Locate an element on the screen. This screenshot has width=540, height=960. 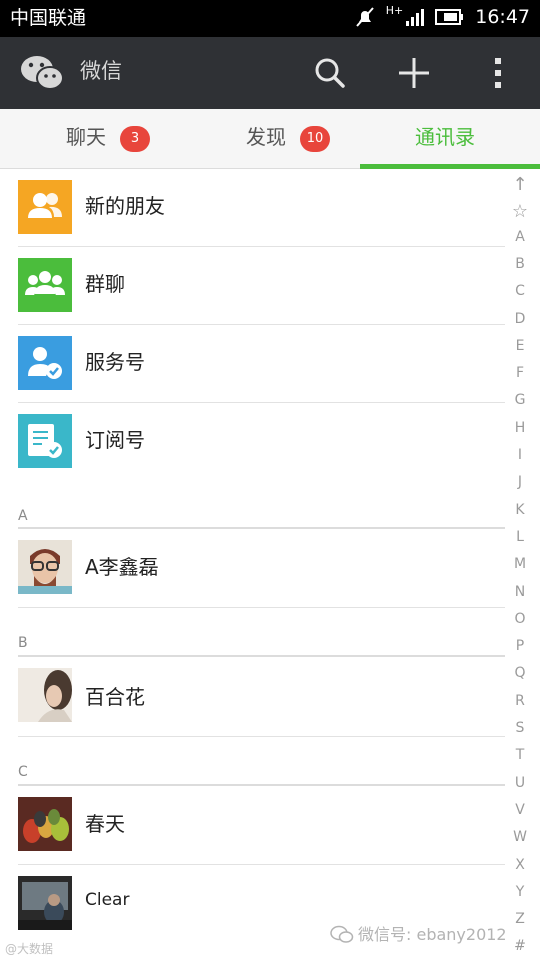
contact-item: 春天 is located at coordinates (252, 825).